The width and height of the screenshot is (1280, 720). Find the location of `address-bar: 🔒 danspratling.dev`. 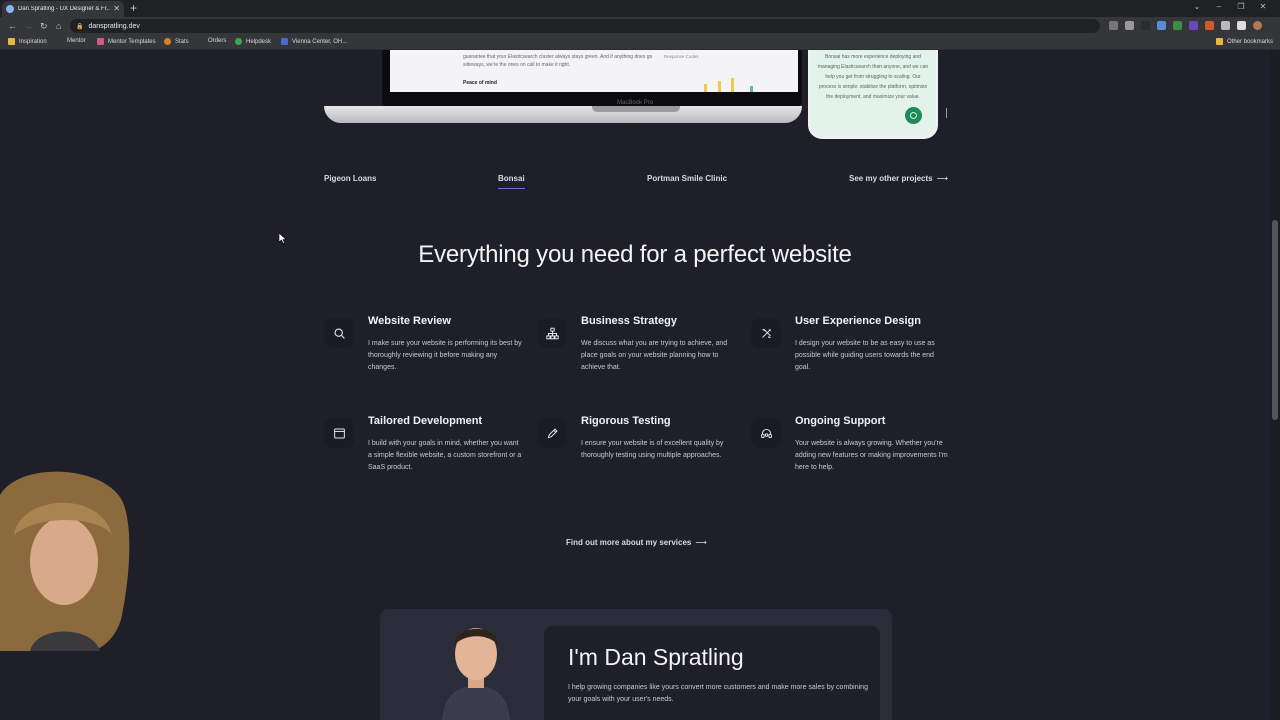

address-bar: 🔒 danspratling.dev is located at coordinates (585, 26).